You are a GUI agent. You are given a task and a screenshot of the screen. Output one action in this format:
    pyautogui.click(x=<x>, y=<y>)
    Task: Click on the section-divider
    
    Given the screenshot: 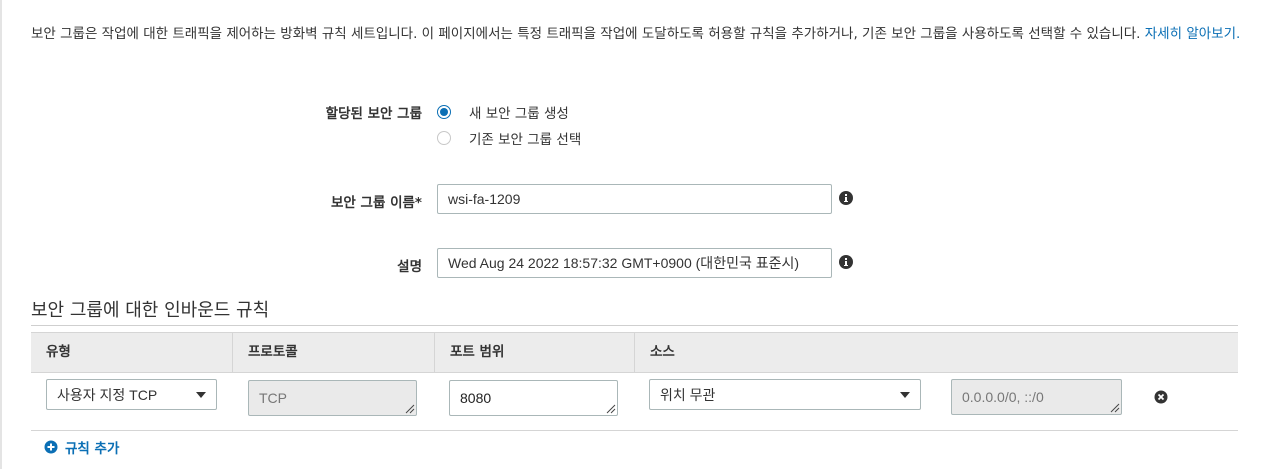 What is the action you would take?
    pyautogui.click(x=634, y=325)
    